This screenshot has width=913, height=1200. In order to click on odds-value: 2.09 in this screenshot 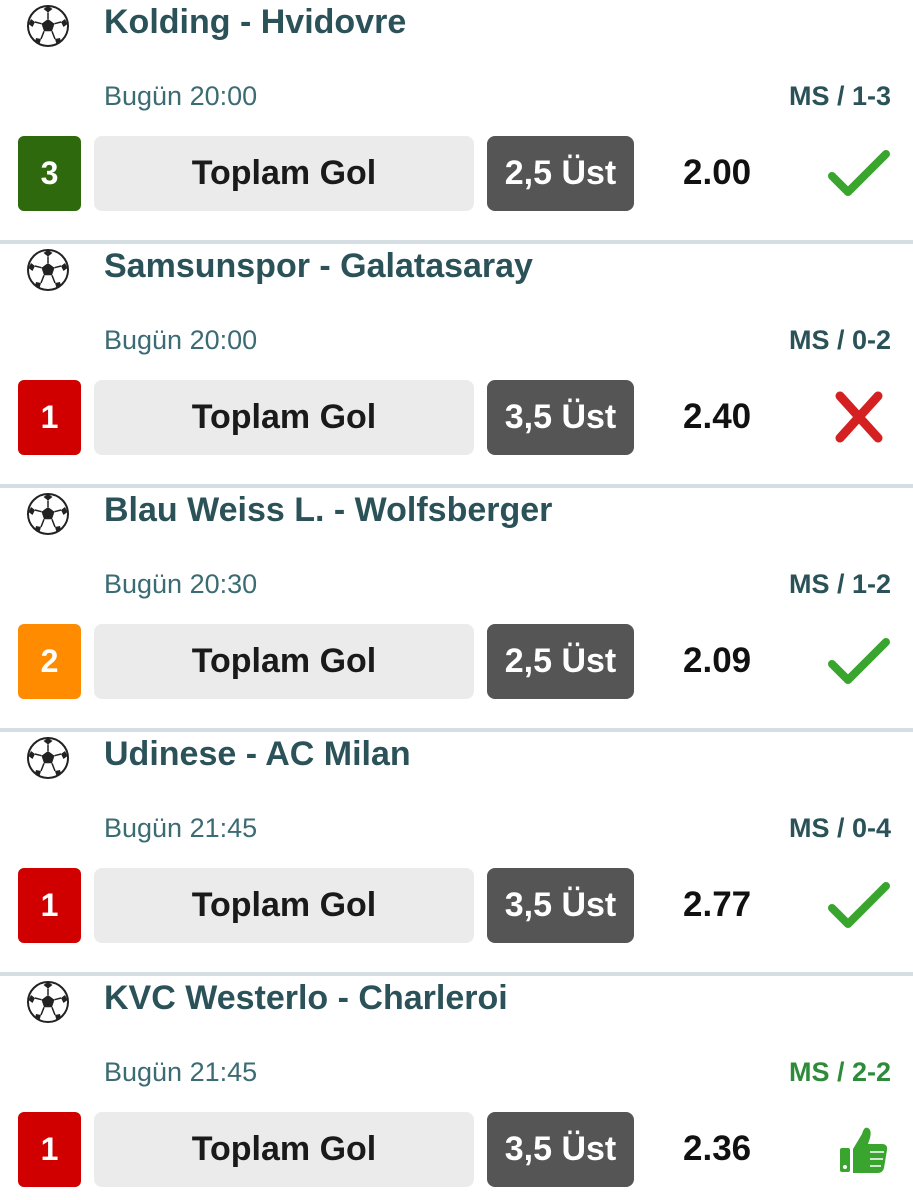, I will do `click(717, 660)`.